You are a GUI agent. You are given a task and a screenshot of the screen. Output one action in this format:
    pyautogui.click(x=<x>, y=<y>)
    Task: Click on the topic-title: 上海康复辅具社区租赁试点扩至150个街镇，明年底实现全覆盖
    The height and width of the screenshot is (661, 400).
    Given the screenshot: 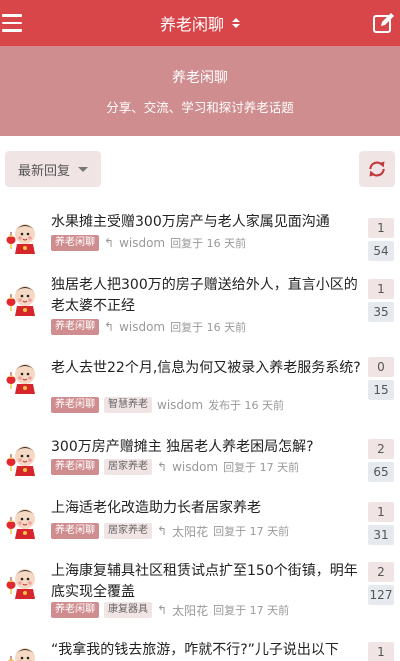 What is the action you would take?
    pyautogui.click(x=206, y=582)
    